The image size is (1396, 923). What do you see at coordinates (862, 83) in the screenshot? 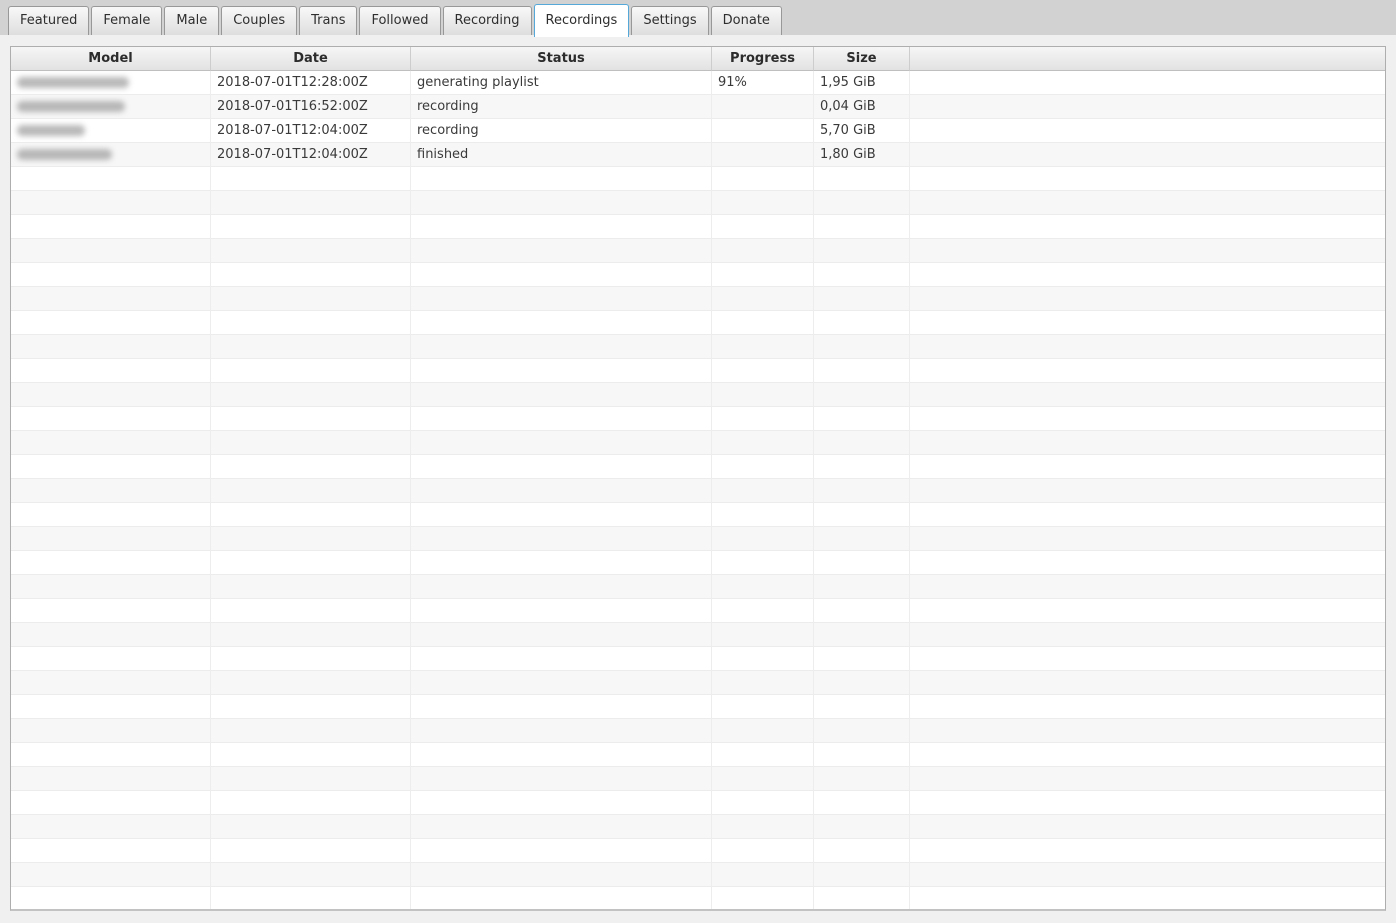
I see `cell-size: 1,95 GiB` at bounding box center [862, 83].